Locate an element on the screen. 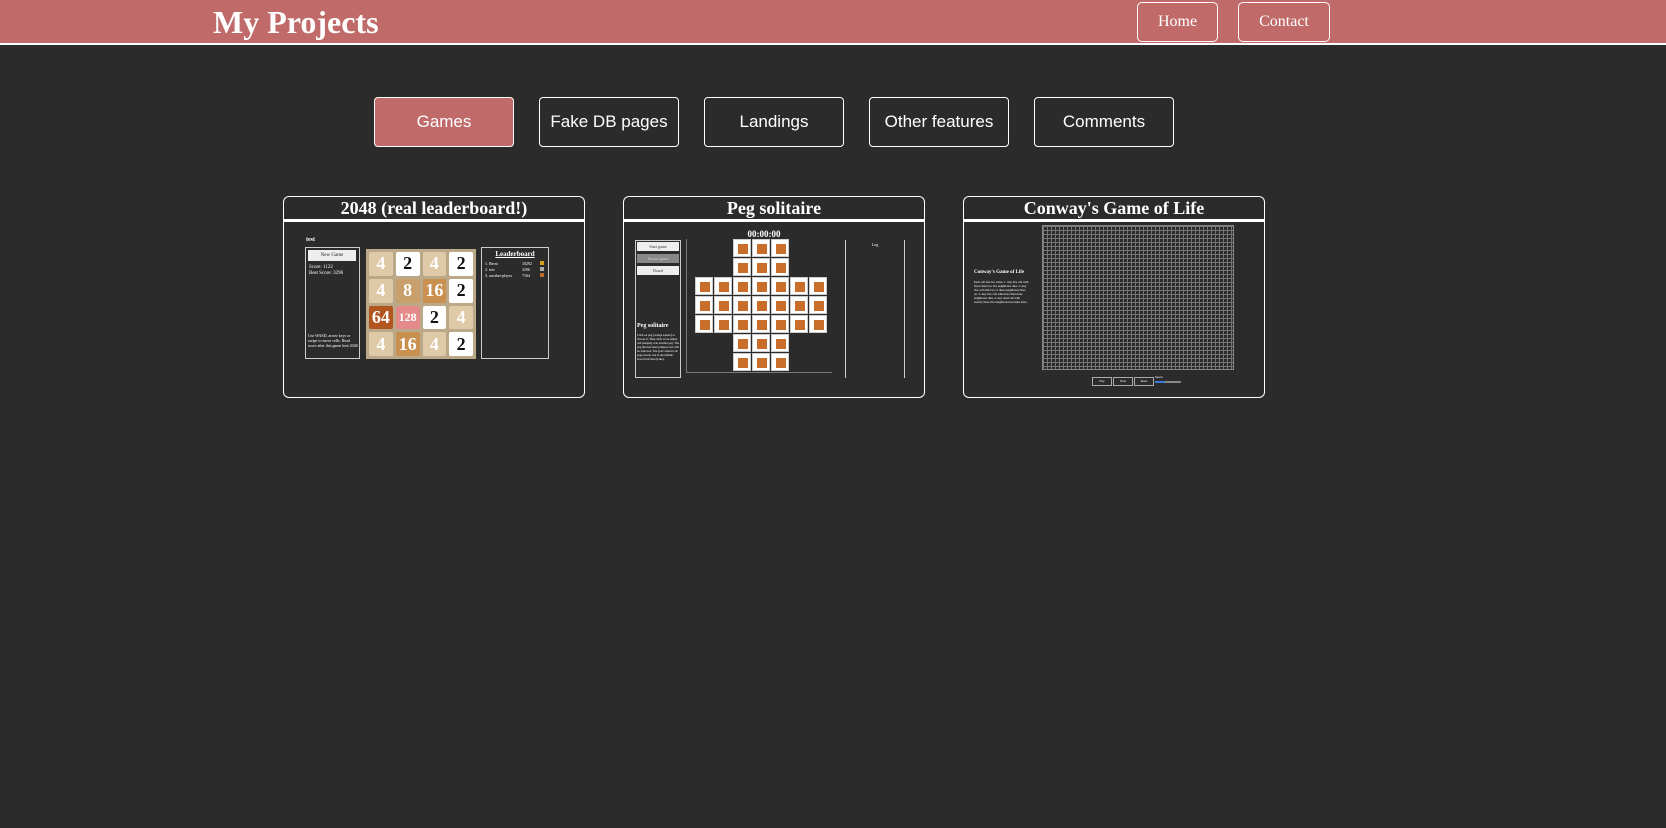  preview-new-game-button: New Game is located at coordinates (332, 255).